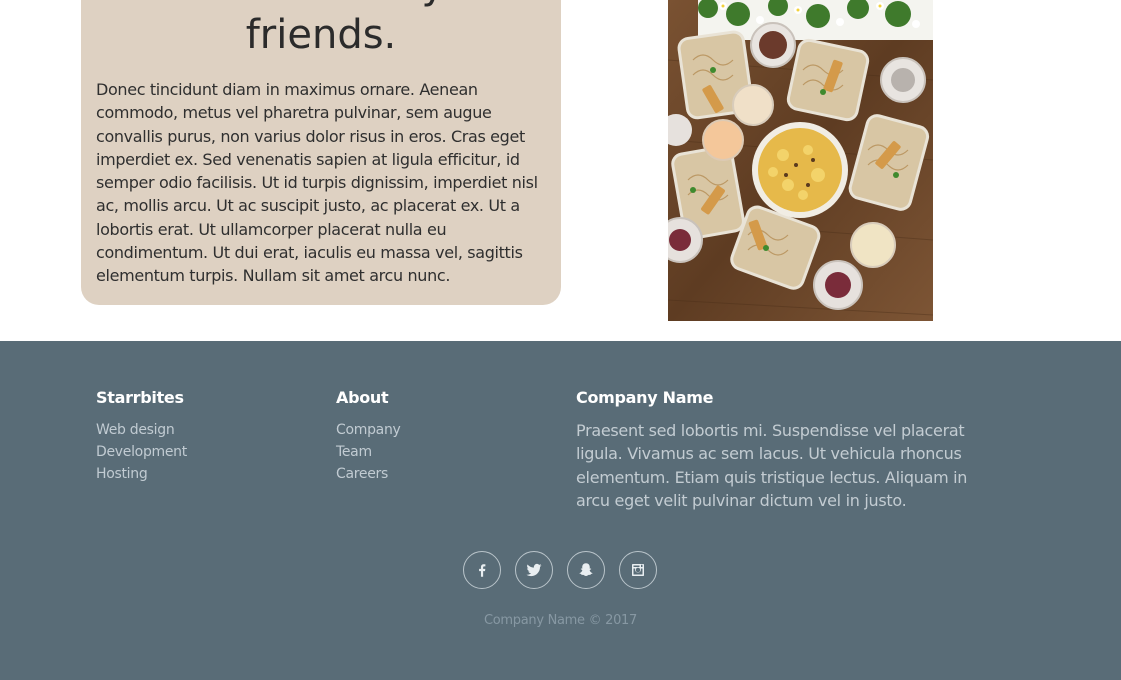 This screenshot has height=680, width=1121. What do you see at coordinates (586, 570) in the screenshot?
I see `snapchat-icon` at bounding box center [586, 570].